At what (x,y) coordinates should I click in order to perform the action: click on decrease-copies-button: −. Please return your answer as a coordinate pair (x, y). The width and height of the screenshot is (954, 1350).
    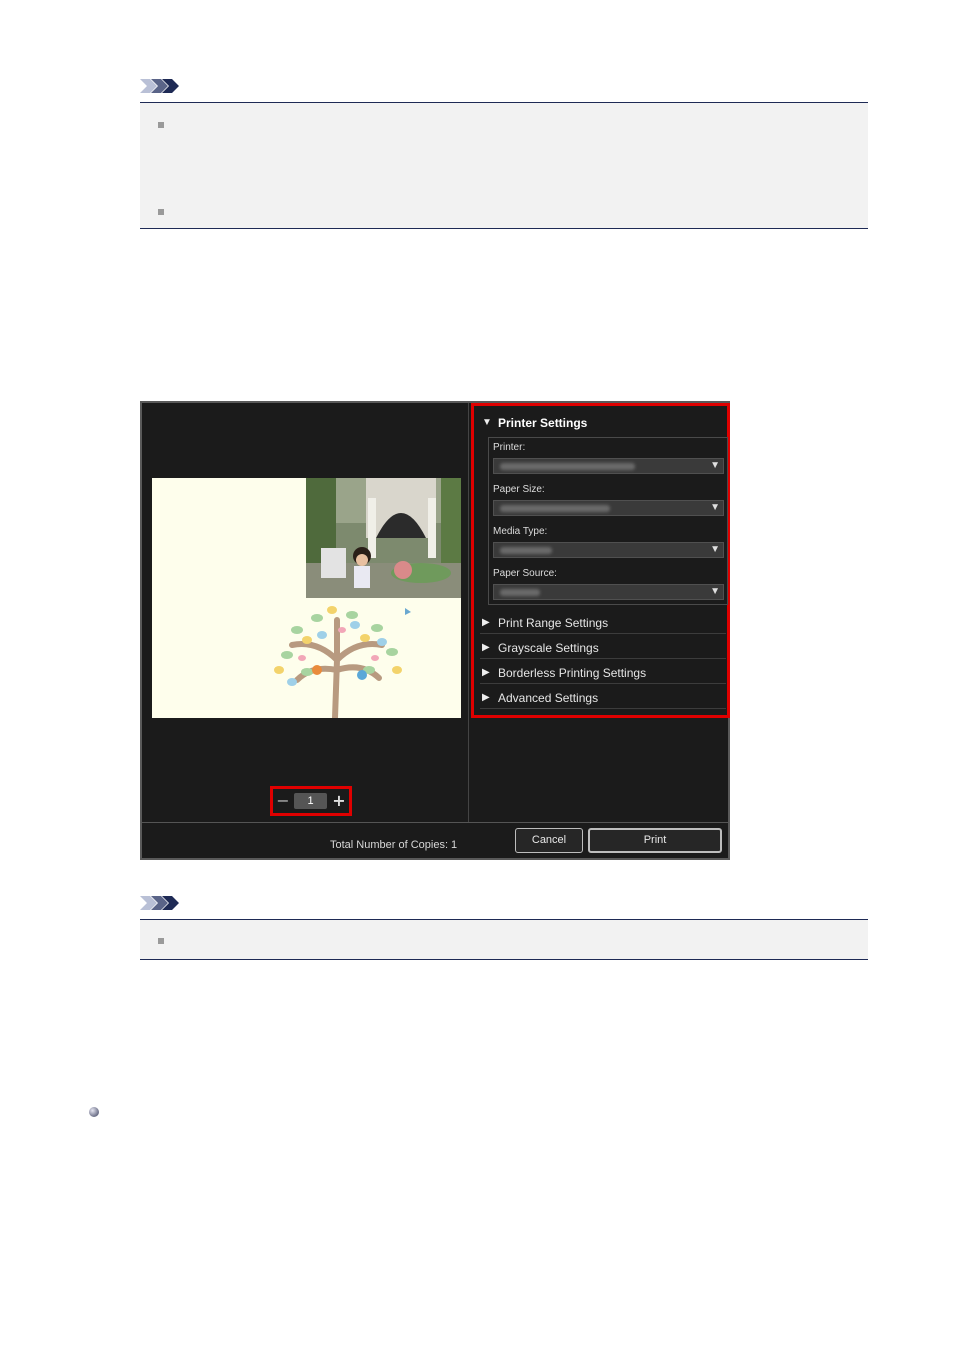
    Looking at the image, I should click on (283, 801).